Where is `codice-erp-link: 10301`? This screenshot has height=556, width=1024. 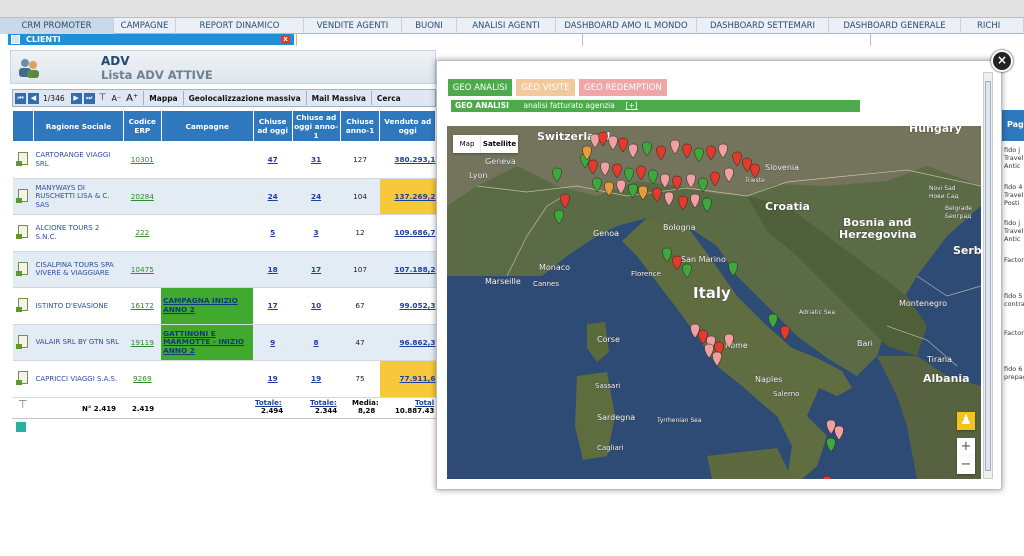
codice-erp-link: 10301 is located at coordinates (142, 160).